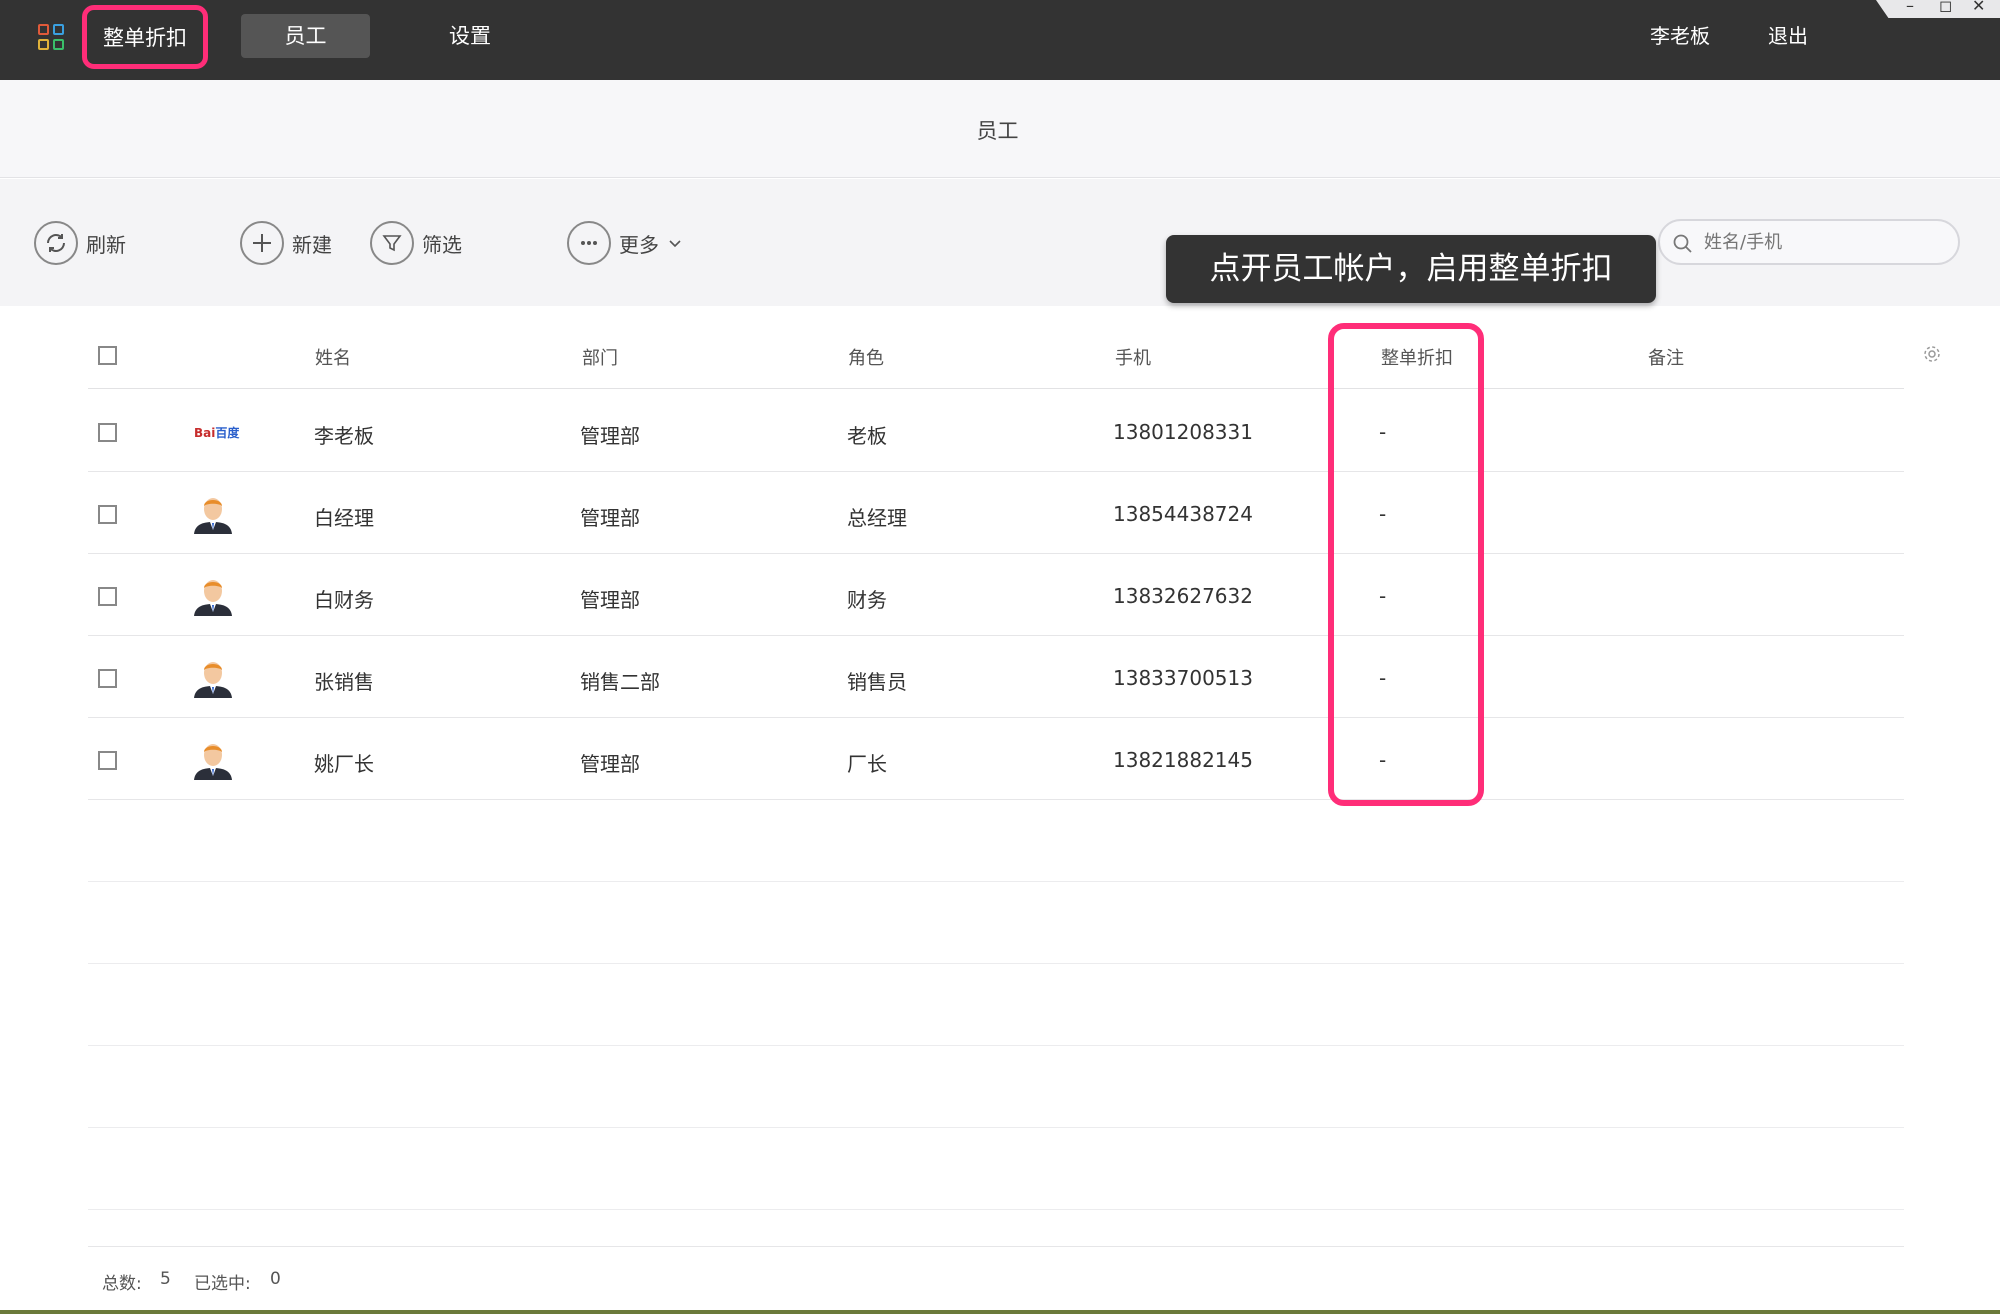 Image resolution: width=2000 pixels, height=1314 pixels. I want to click on more-label: 更多, so click(639, 244).